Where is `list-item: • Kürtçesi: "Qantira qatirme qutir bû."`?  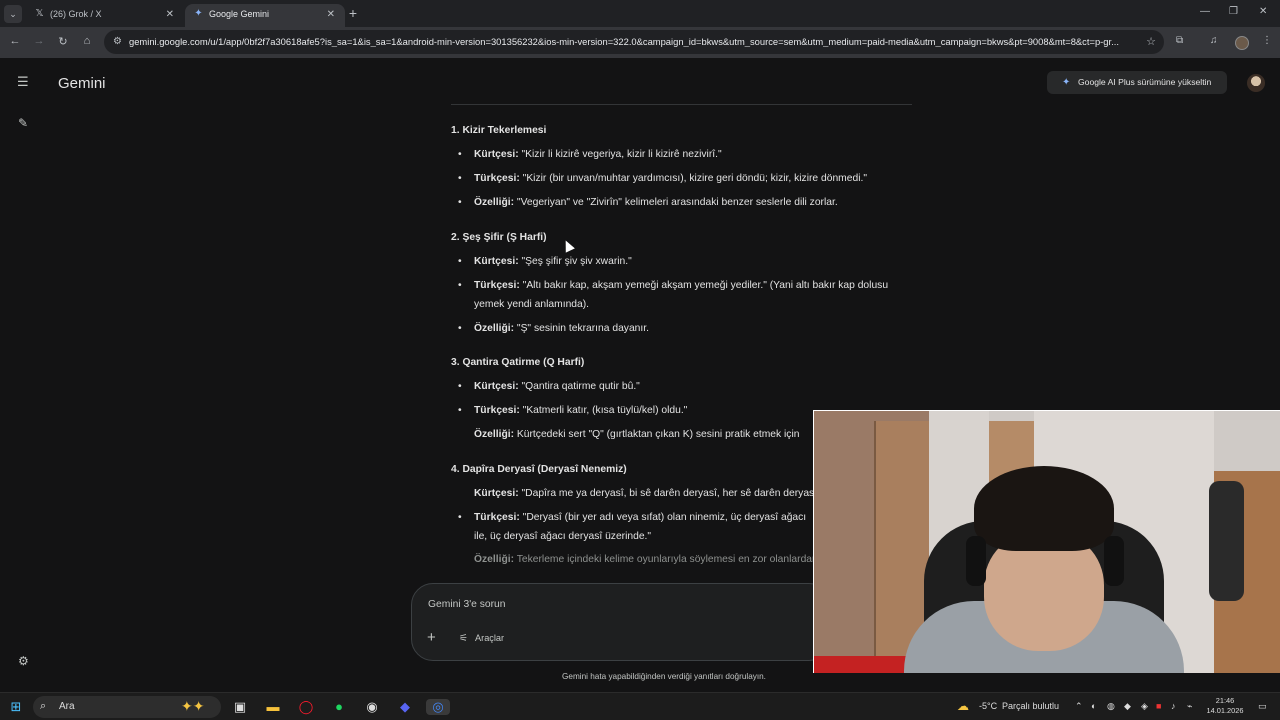
list-item: • Kürtçesi: "Qantira qatirme qutir bû." is located at coordinates (549, 386).